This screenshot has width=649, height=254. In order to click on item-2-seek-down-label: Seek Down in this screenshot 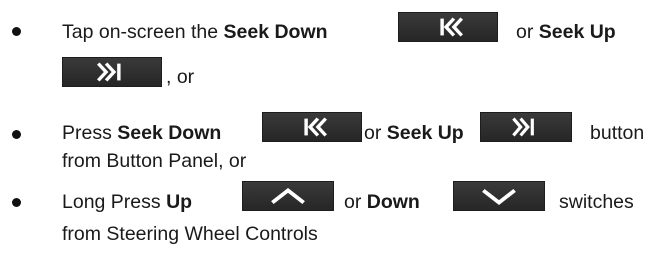, I will do `click(169, 133)`.